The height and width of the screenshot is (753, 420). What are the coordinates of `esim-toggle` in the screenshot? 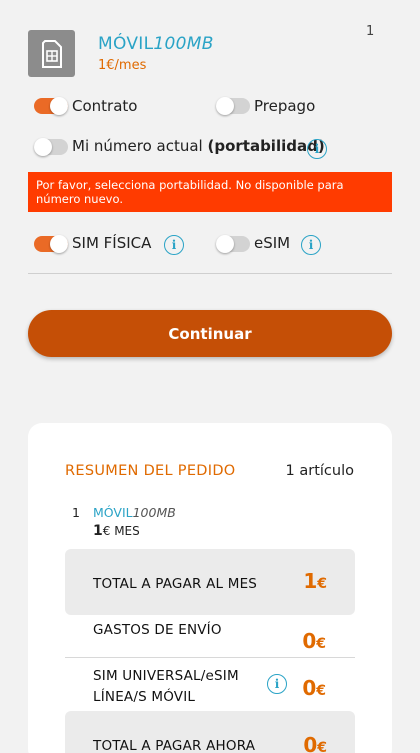 It's located at (233, 244).